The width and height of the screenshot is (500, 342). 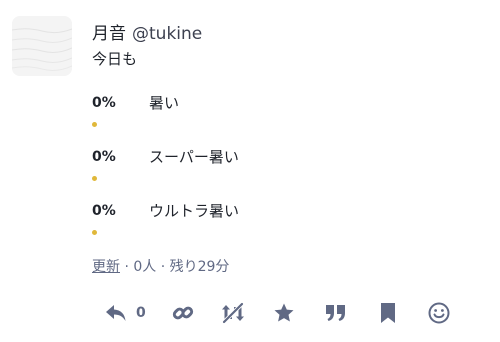 What do you see at coordinates (194, 157) in the screenshot?
I see `poll-option-label: スーパー暑い` at bounding box center [194, 157].